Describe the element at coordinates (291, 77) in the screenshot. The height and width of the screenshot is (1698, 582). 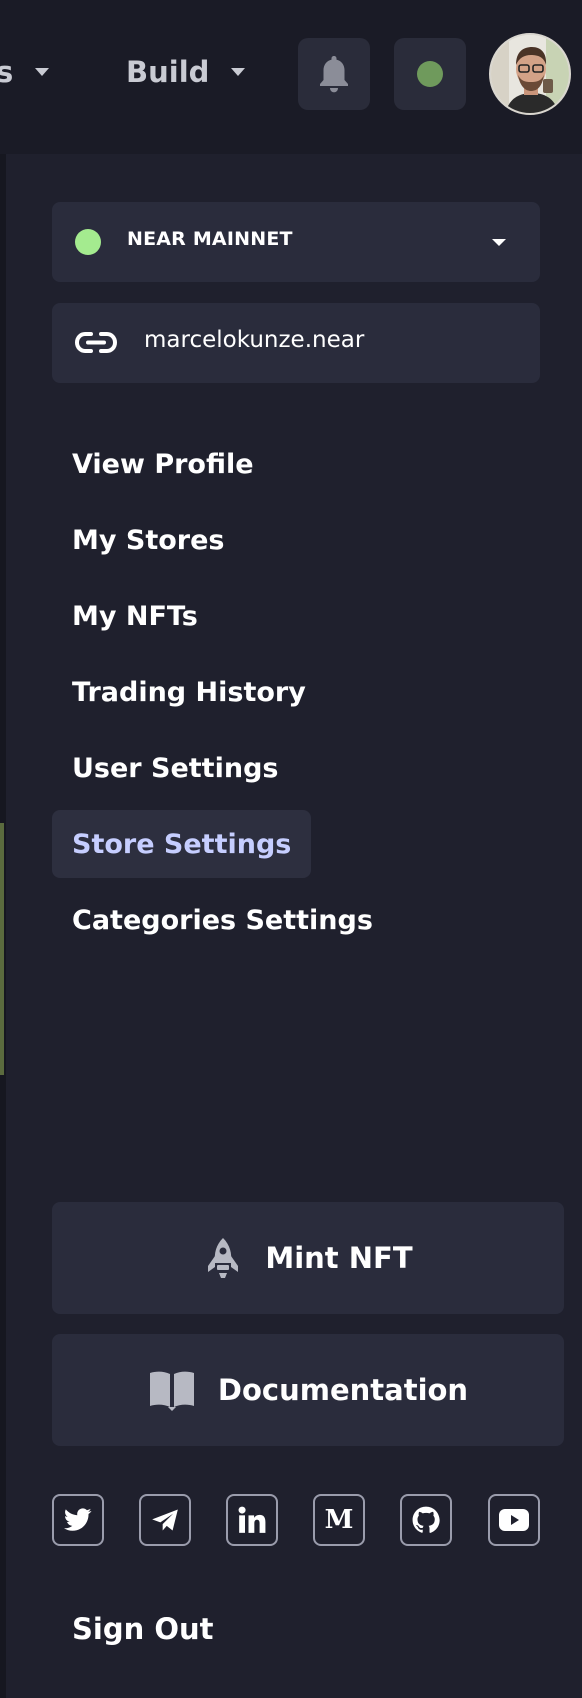
I see `top-nav-bar: s Build` at that location.